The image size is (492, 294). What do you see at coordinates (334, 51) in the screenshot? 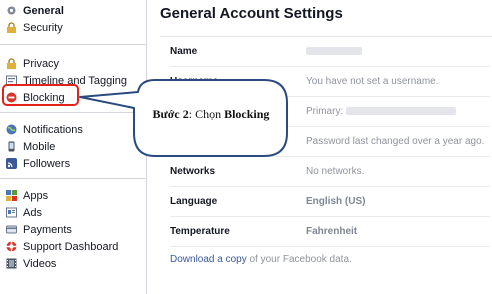
I see `setting-value-redacted` at bounding box center [334, 51].